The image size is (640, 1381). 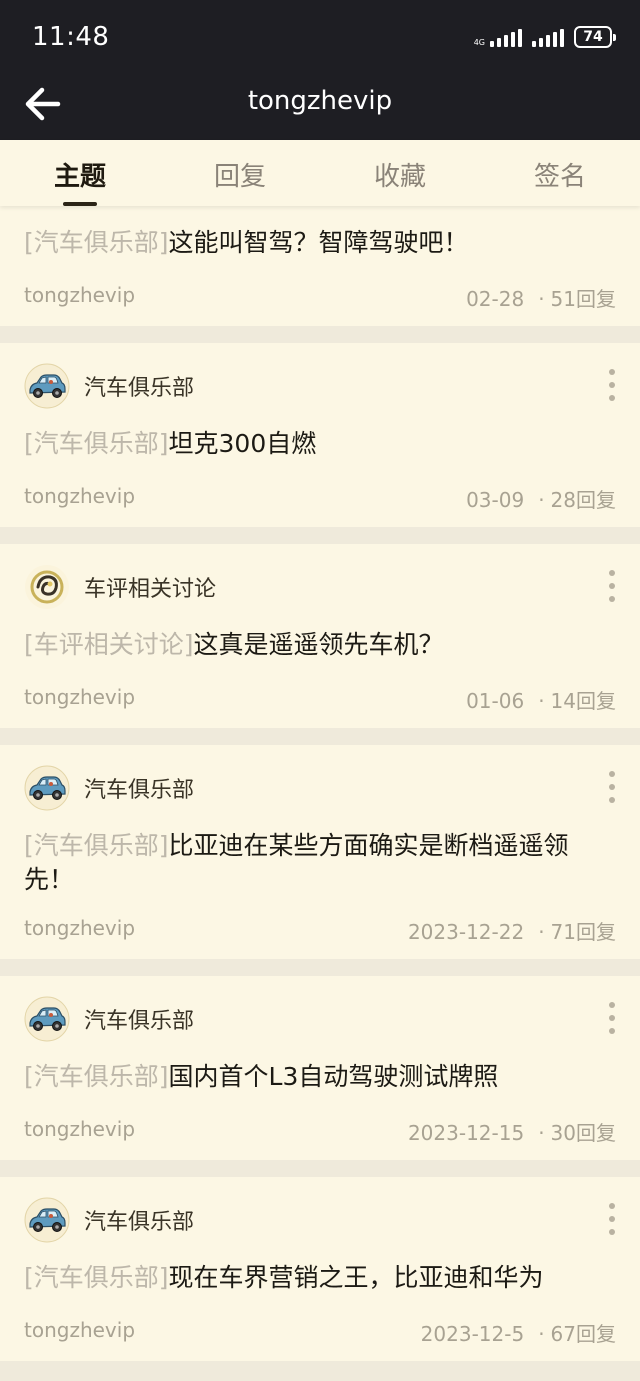 What do you see at coordinates (495, 701) in the screenshot?
I see `post-date: 01-06` at bounding box center [495, 701].